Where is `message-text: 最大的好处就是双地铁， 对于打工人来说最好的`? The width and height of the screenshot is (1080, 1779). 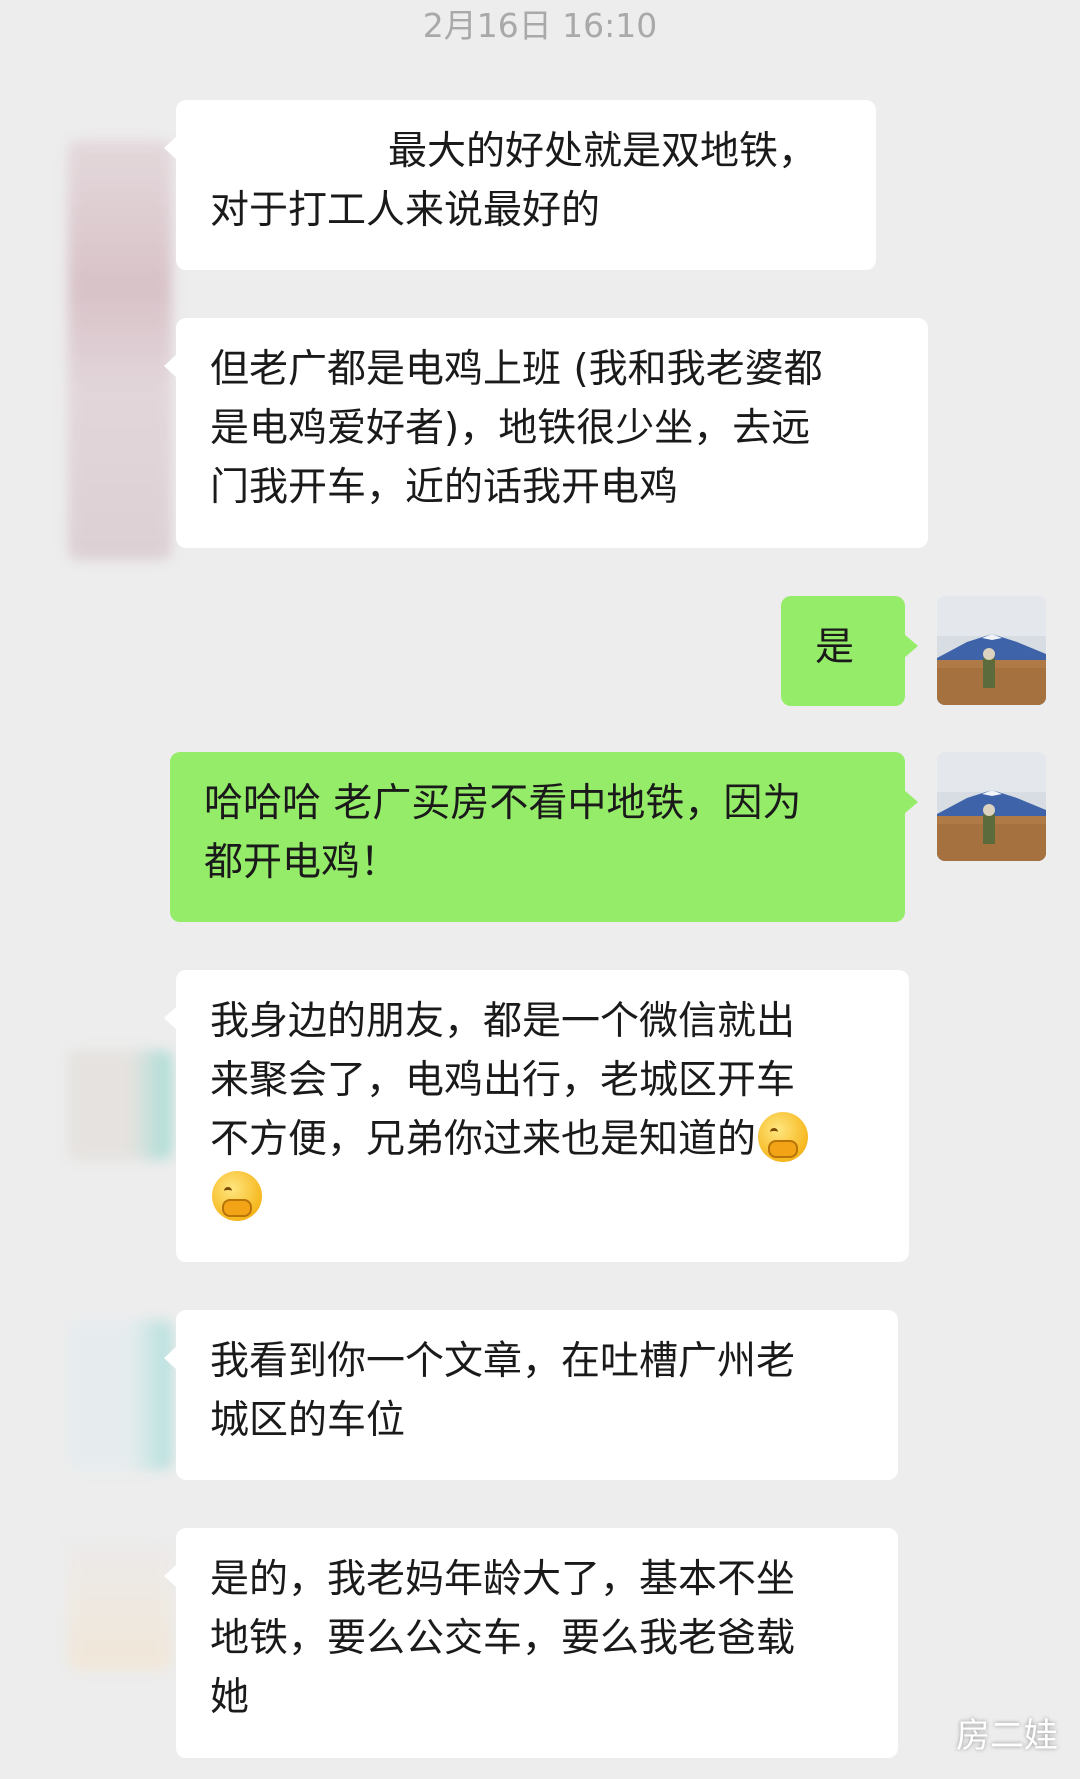 message-text: 最大的好处就是双地铁， 对于打工人来说最好的 is located at coordinates (514, 181).